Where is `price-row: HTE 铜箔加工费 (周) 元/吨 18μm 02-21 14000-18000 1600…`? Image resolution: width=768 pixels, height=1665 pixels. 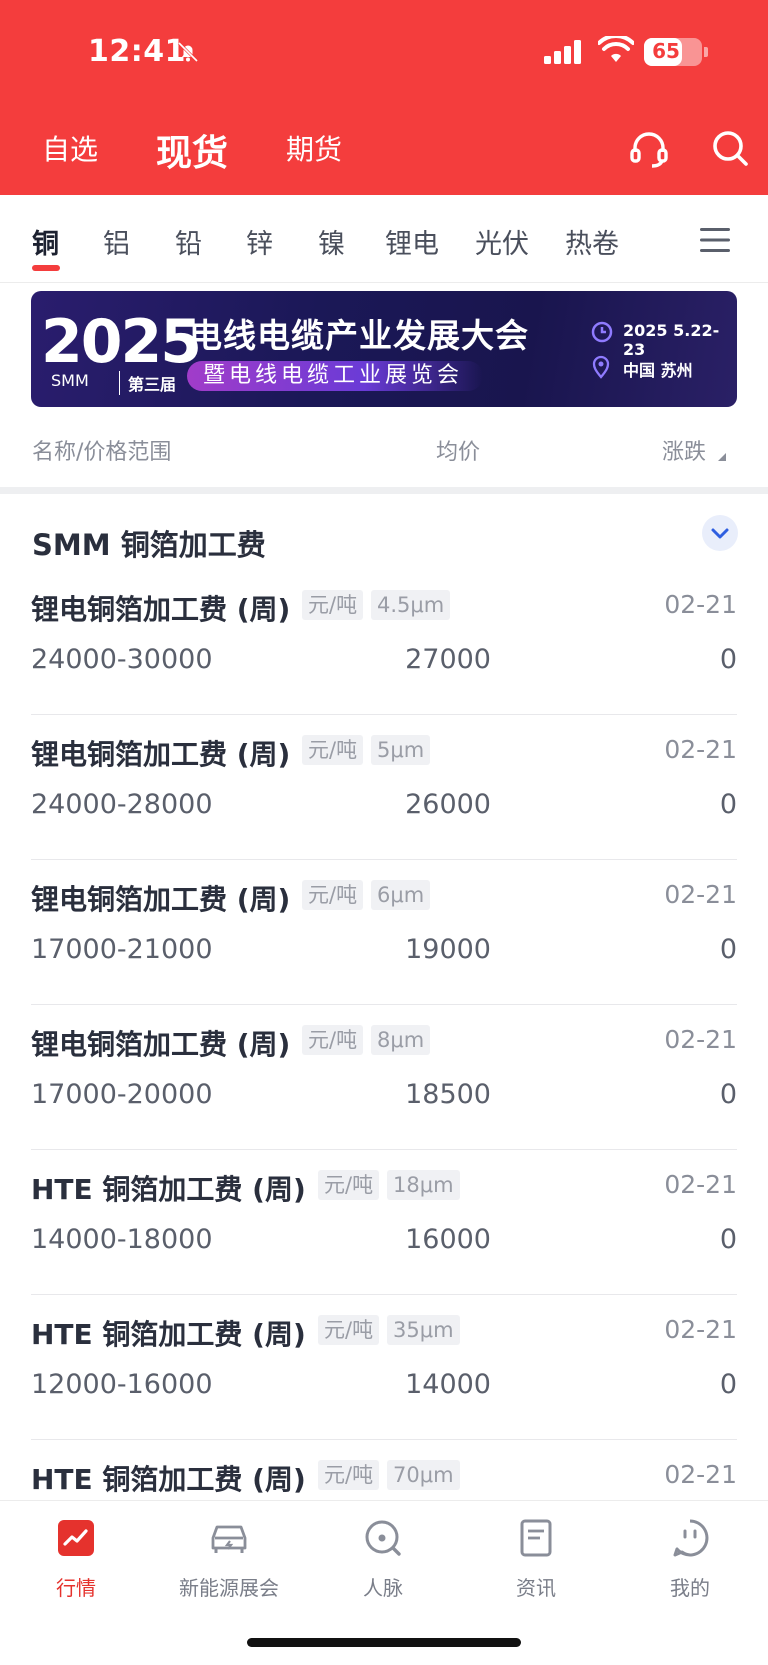
price-row: HTE 铜箔加工费 (周) 元/吨 18μm 02-21 14000-18000 1600… is located at coordinates (384, 1222).